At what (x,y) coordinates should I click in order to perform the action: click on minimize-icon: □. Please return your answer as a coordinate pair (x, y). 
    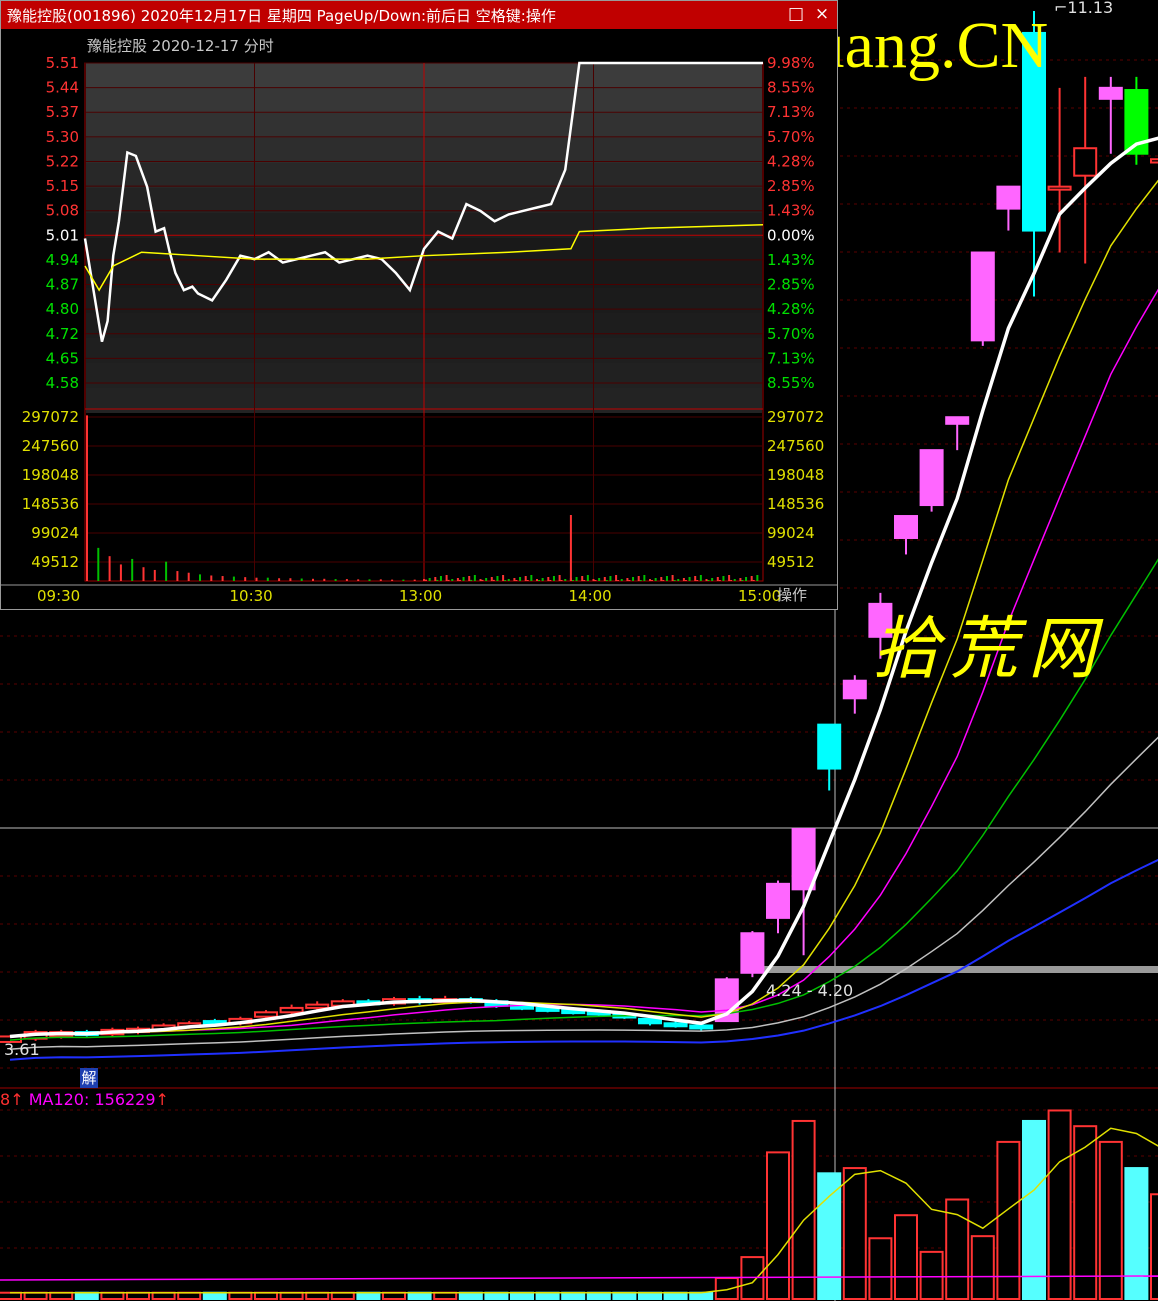
    Looking at the image, I should click on (796, 14).